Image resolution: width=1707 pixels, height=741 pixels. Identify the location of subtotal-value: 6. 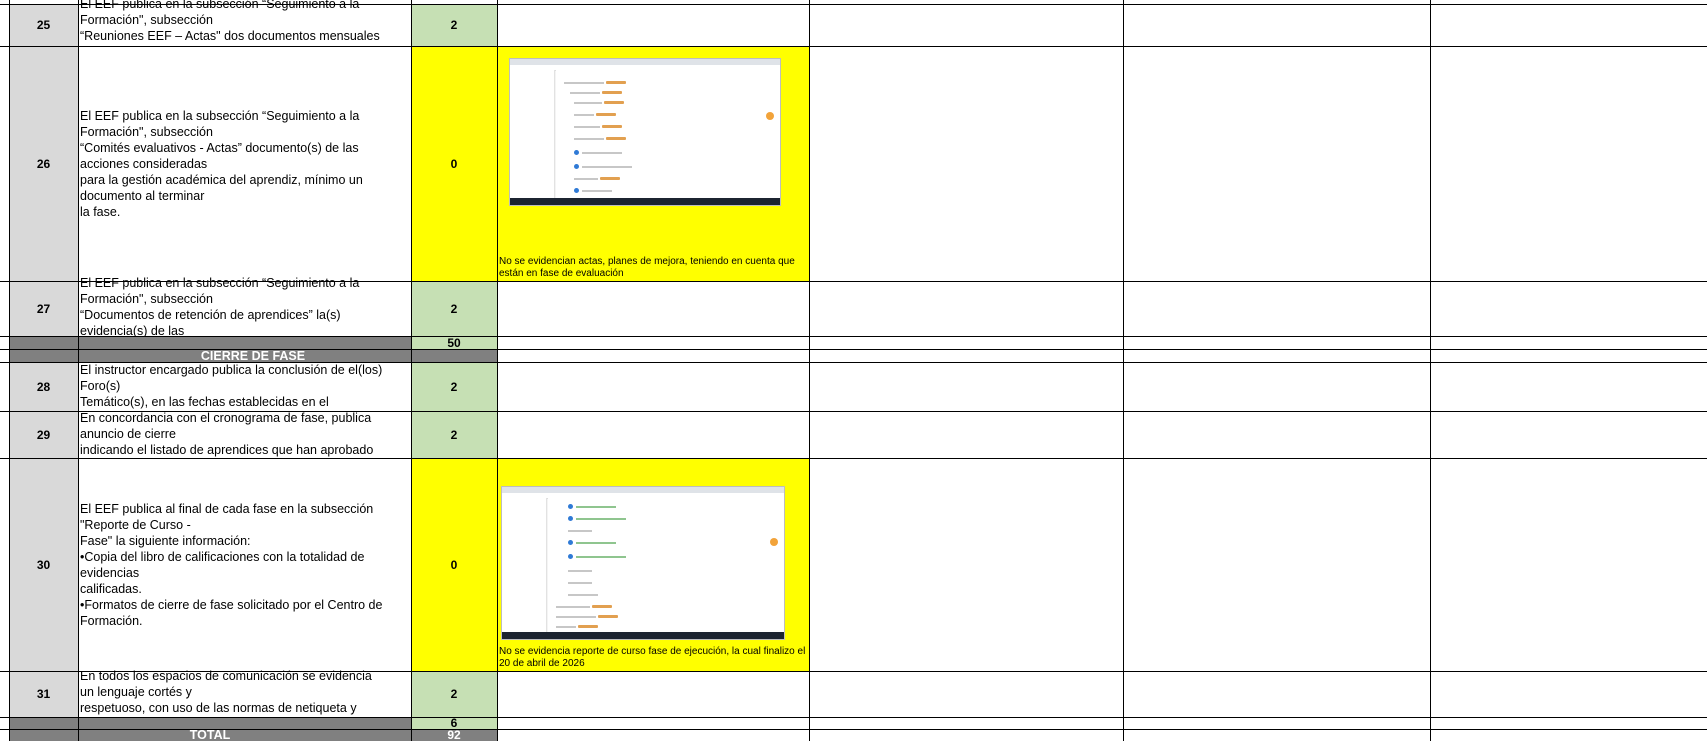
(454, 723).